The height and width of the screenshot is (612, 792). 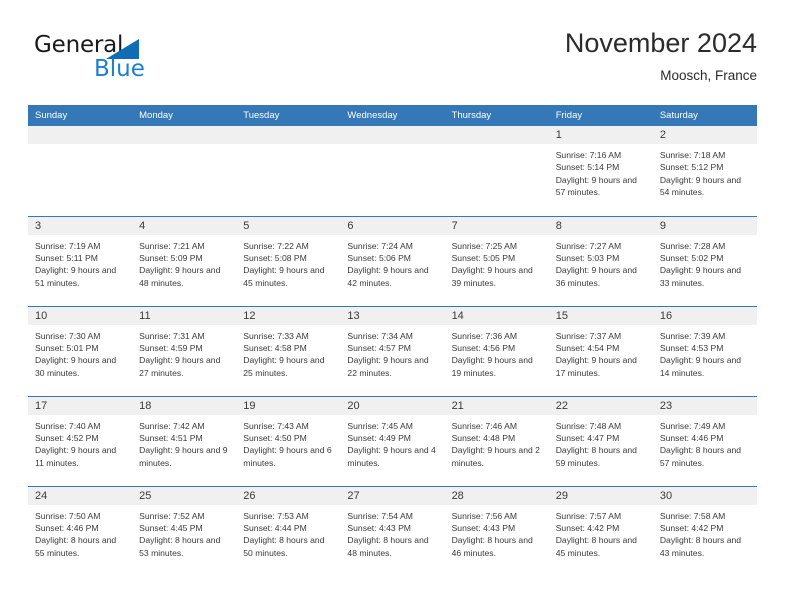 I want to click on weekday-header-monday: Monday, so click(x=184, y=115).